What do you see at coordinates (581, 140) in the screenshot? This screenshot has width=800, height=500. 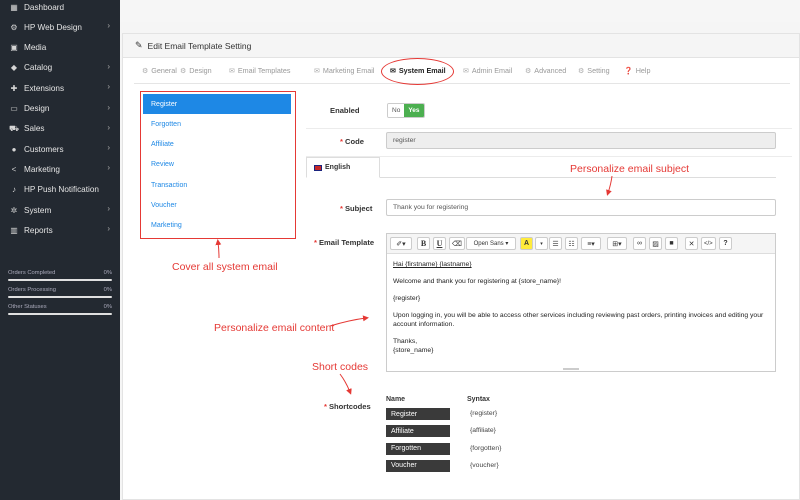 I see `code-field: register` at bounding box center [581, 140].